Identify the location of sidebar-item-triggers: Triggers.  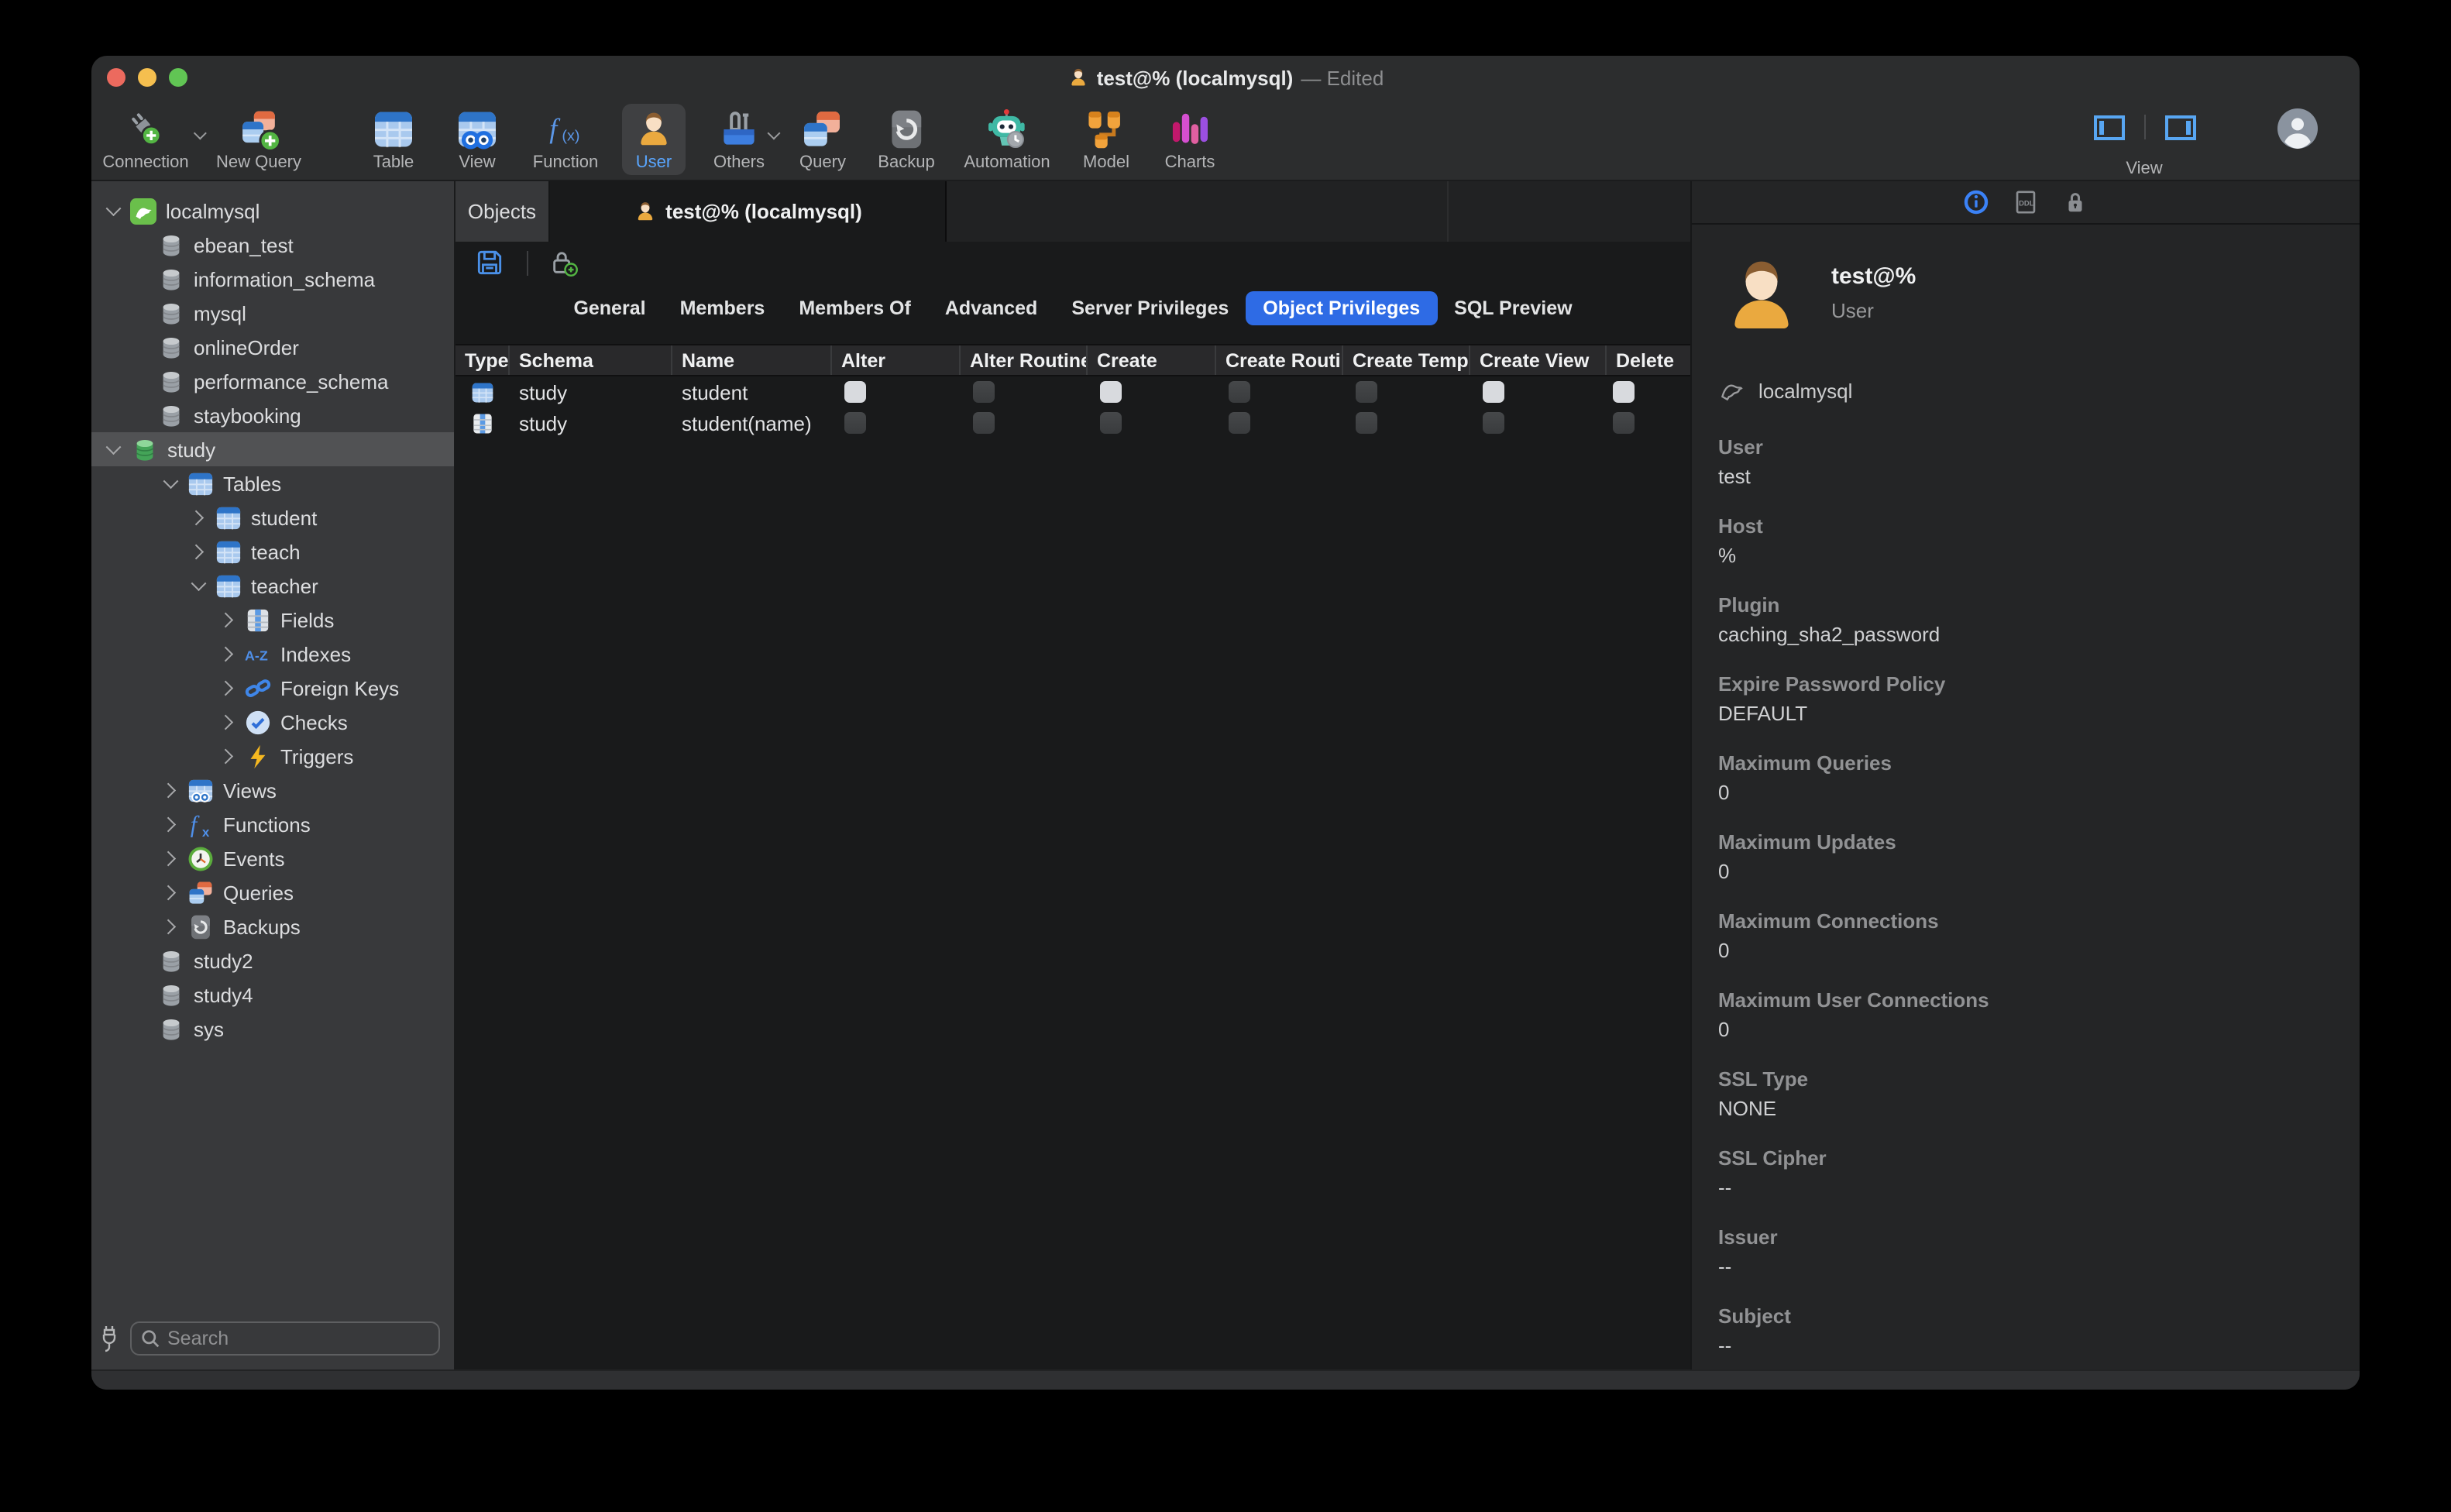
(272, 756).